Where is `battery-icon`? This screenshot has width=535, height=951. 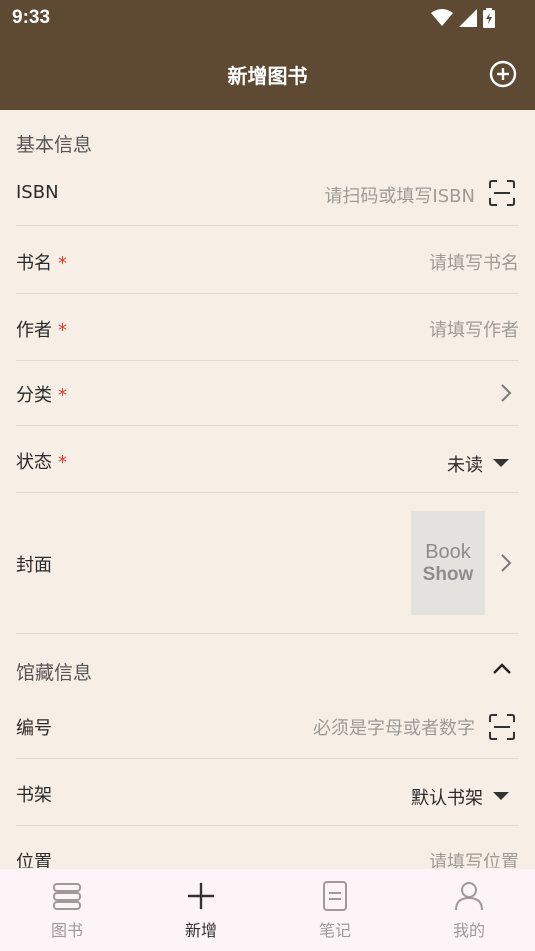
battery-icon is located at coordinates (489, 18).